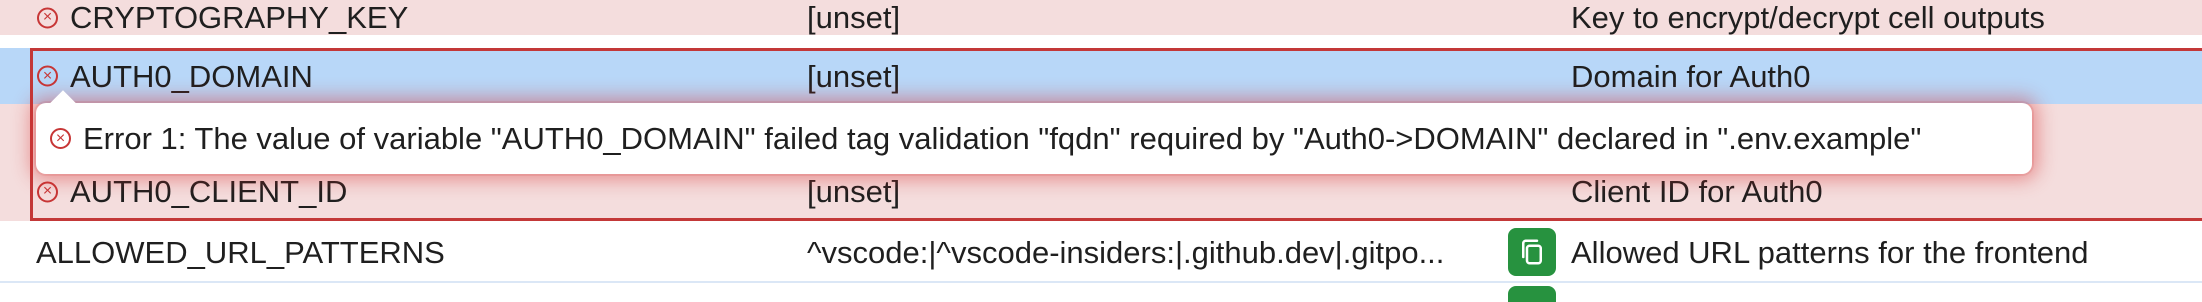 This screenshot has width=2202, height=302. I want to click on variable-name: AUTH0_DOMAIN, so click(191, 76).